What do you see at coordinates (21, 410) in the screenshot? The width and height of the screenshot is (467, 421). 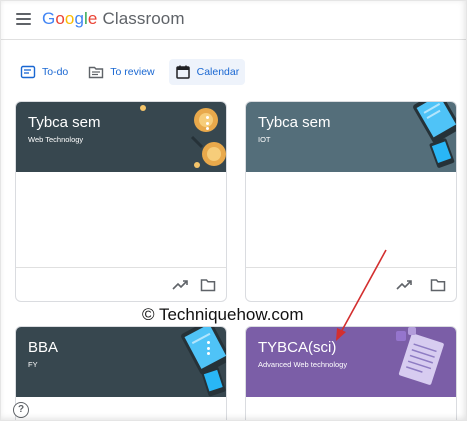 I see `help-icon: ?` at bounding box center [21, 410].